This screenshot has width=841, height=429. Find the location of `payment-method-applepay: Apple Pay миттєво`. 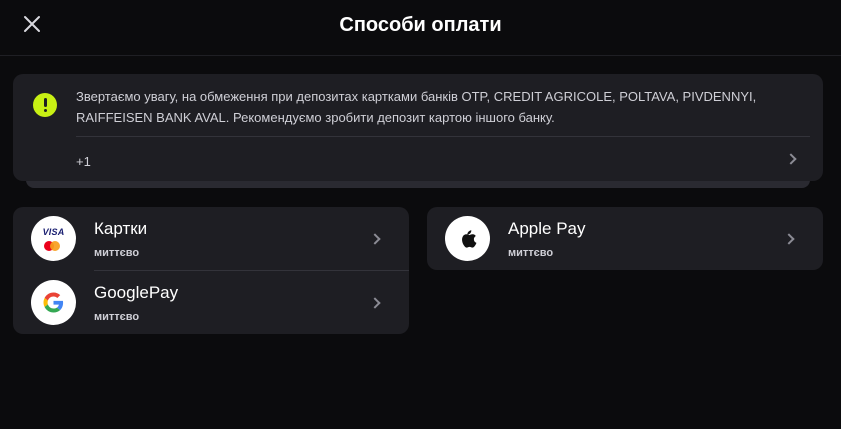

payment-method-applepay: Apple Pay миттєво is located at coordinates (625, 239).